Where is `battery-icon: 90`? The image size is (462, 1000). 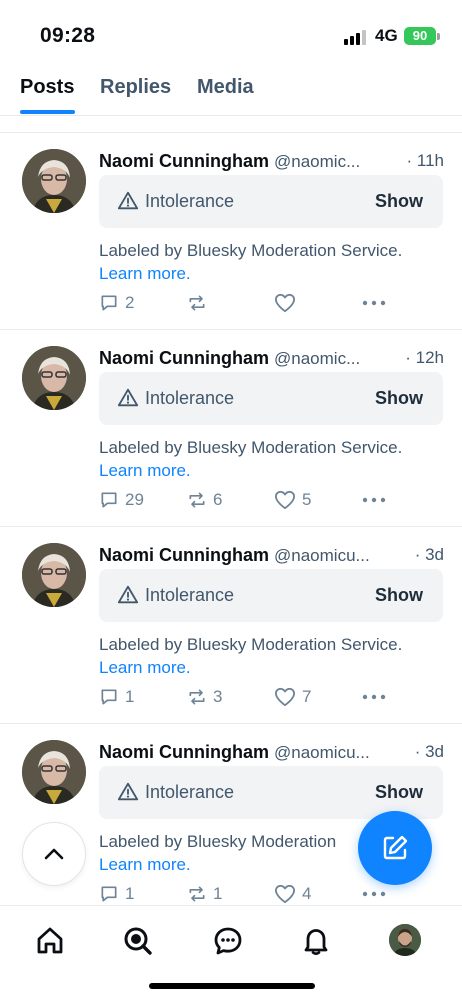
battery-icon: 90 is located at coordinates (420, 36).